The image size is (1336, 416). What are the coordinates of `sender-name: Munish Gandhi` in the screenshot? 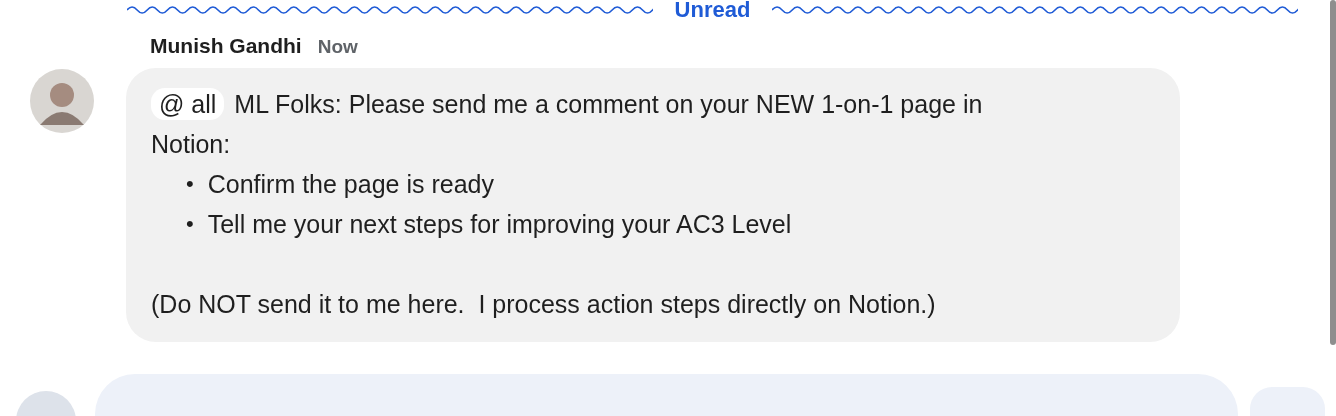 It's located at (226, 46).